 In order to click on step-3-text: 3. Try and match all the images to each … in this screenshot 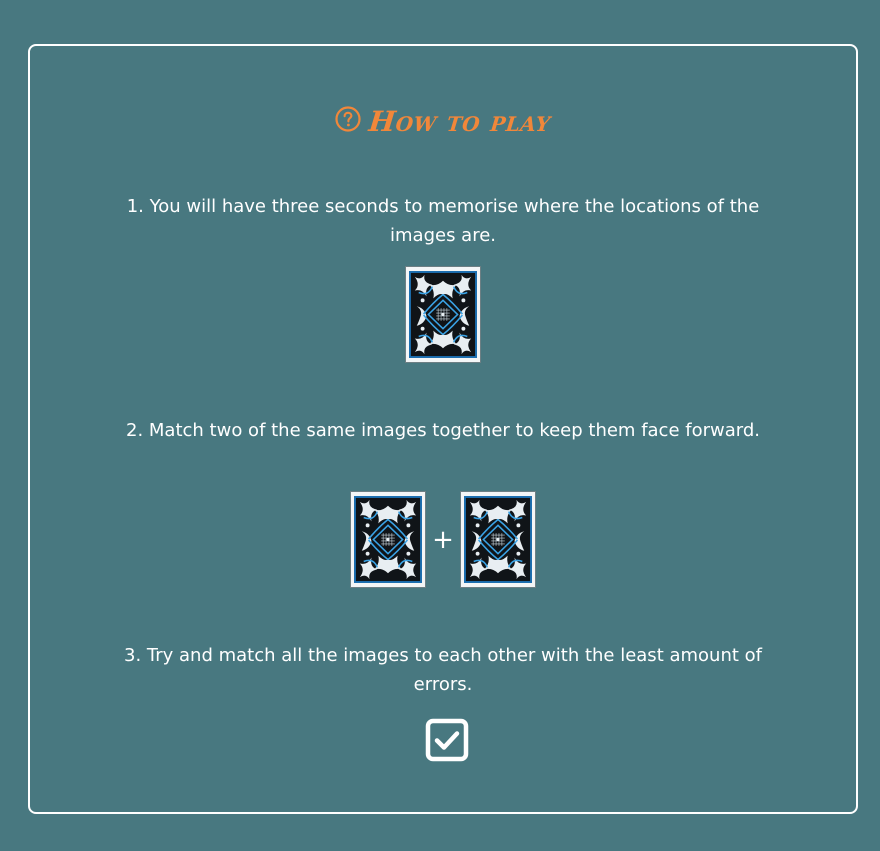, I will do `click(443, 670)`.